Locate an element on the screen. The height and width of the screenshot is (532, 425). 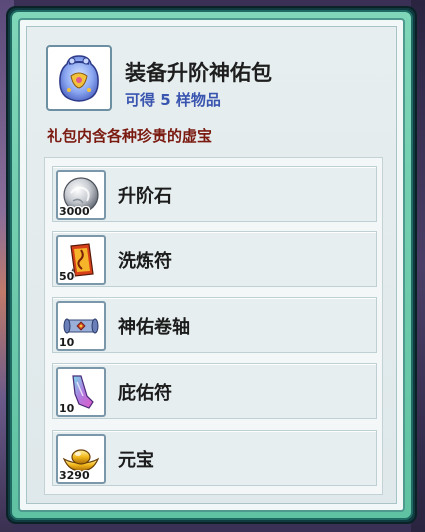
pack-title: 装备升阶神佑包 is located at coordinates (198, 73).